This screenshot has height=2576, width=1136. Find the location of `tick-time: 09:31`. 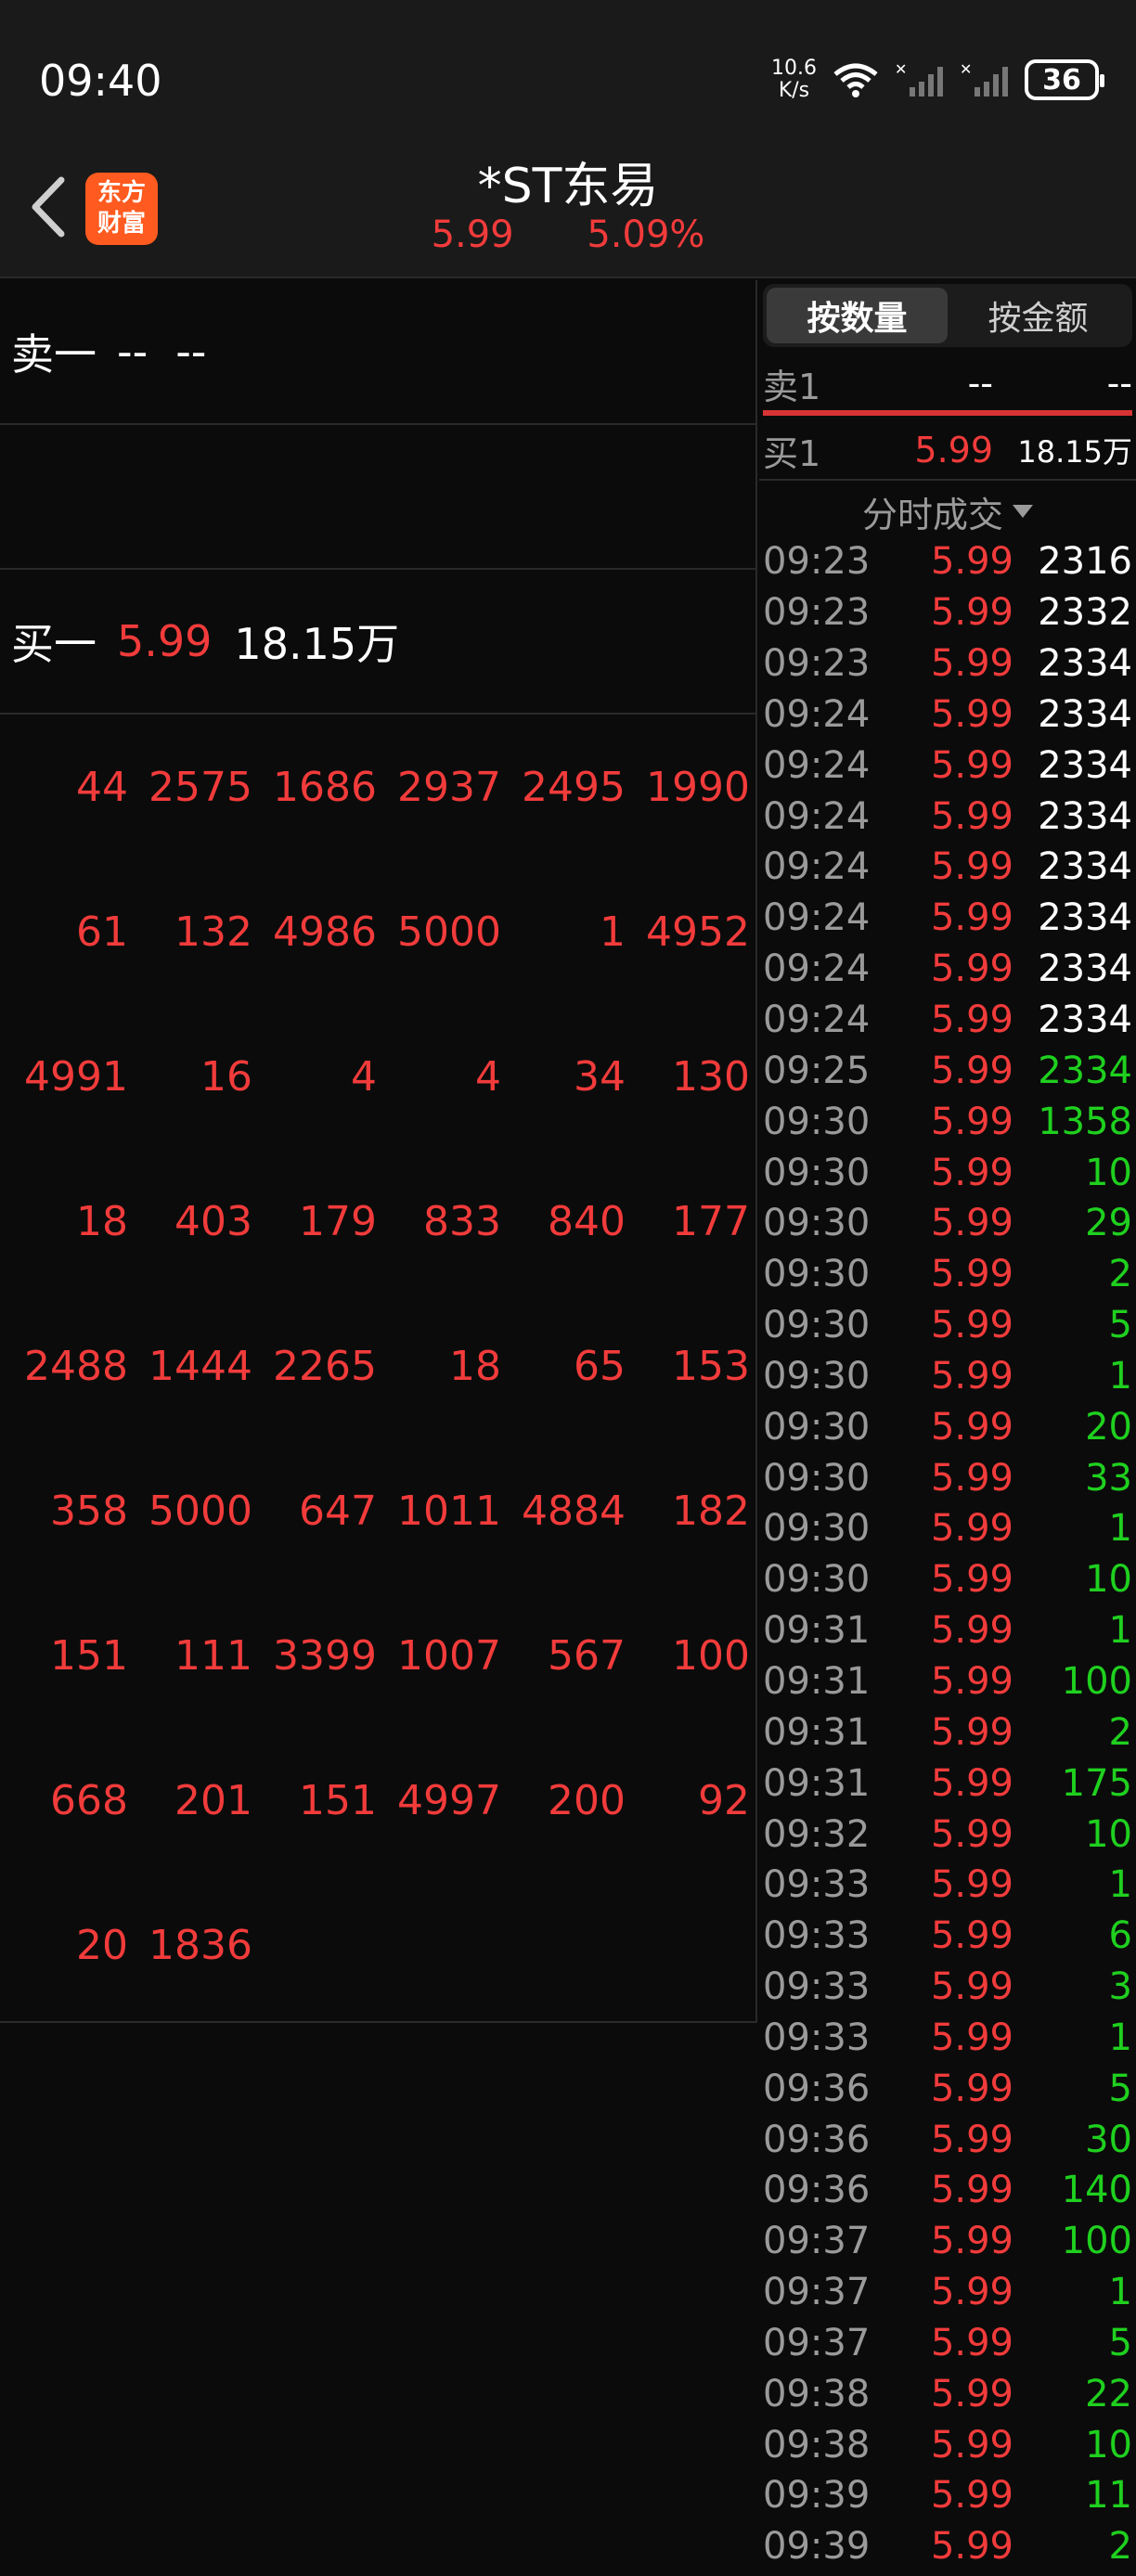

tick-time: 09:31 is located at coordinates (817, 1783).